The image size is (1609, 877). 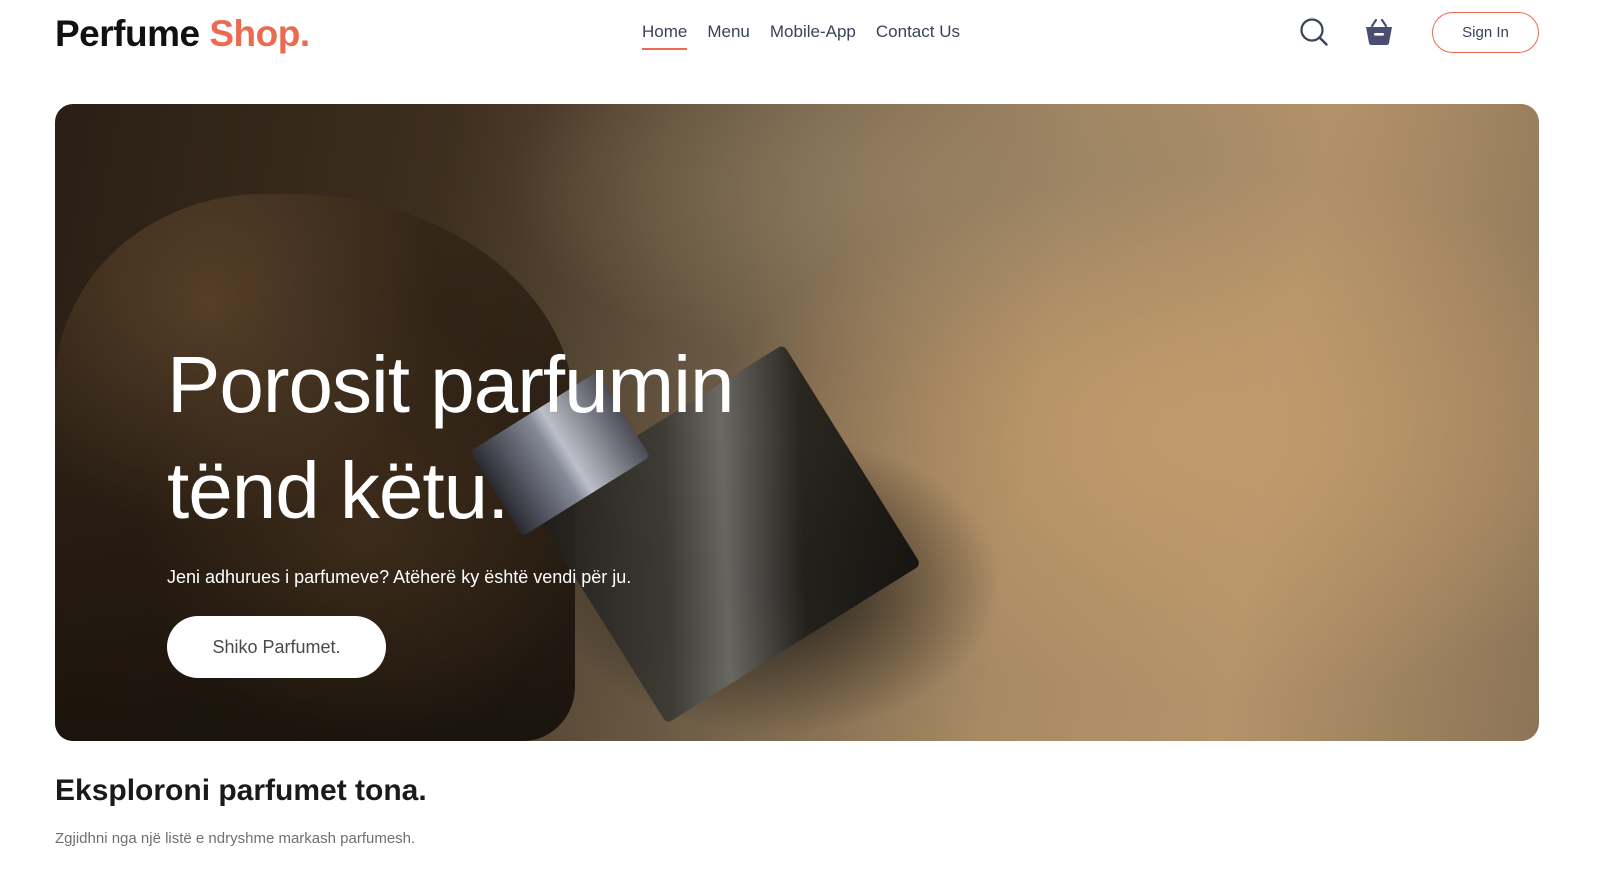 What do you see at coordinates (728, 35) in the screenshot?
I see `nav-item-menu: Menu` at bounding box center [728, 35].